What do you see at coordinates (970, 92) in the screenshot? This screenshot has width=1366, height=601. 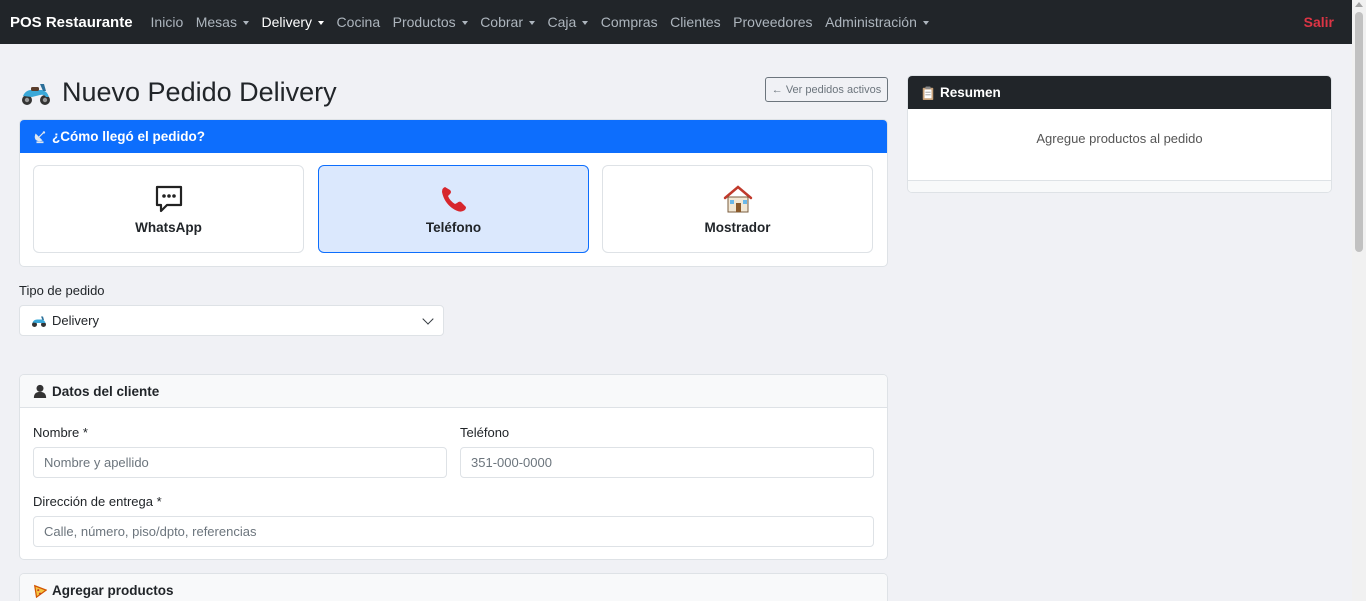 I see `summary-title: Resumen` at bounding box center [970, 92].